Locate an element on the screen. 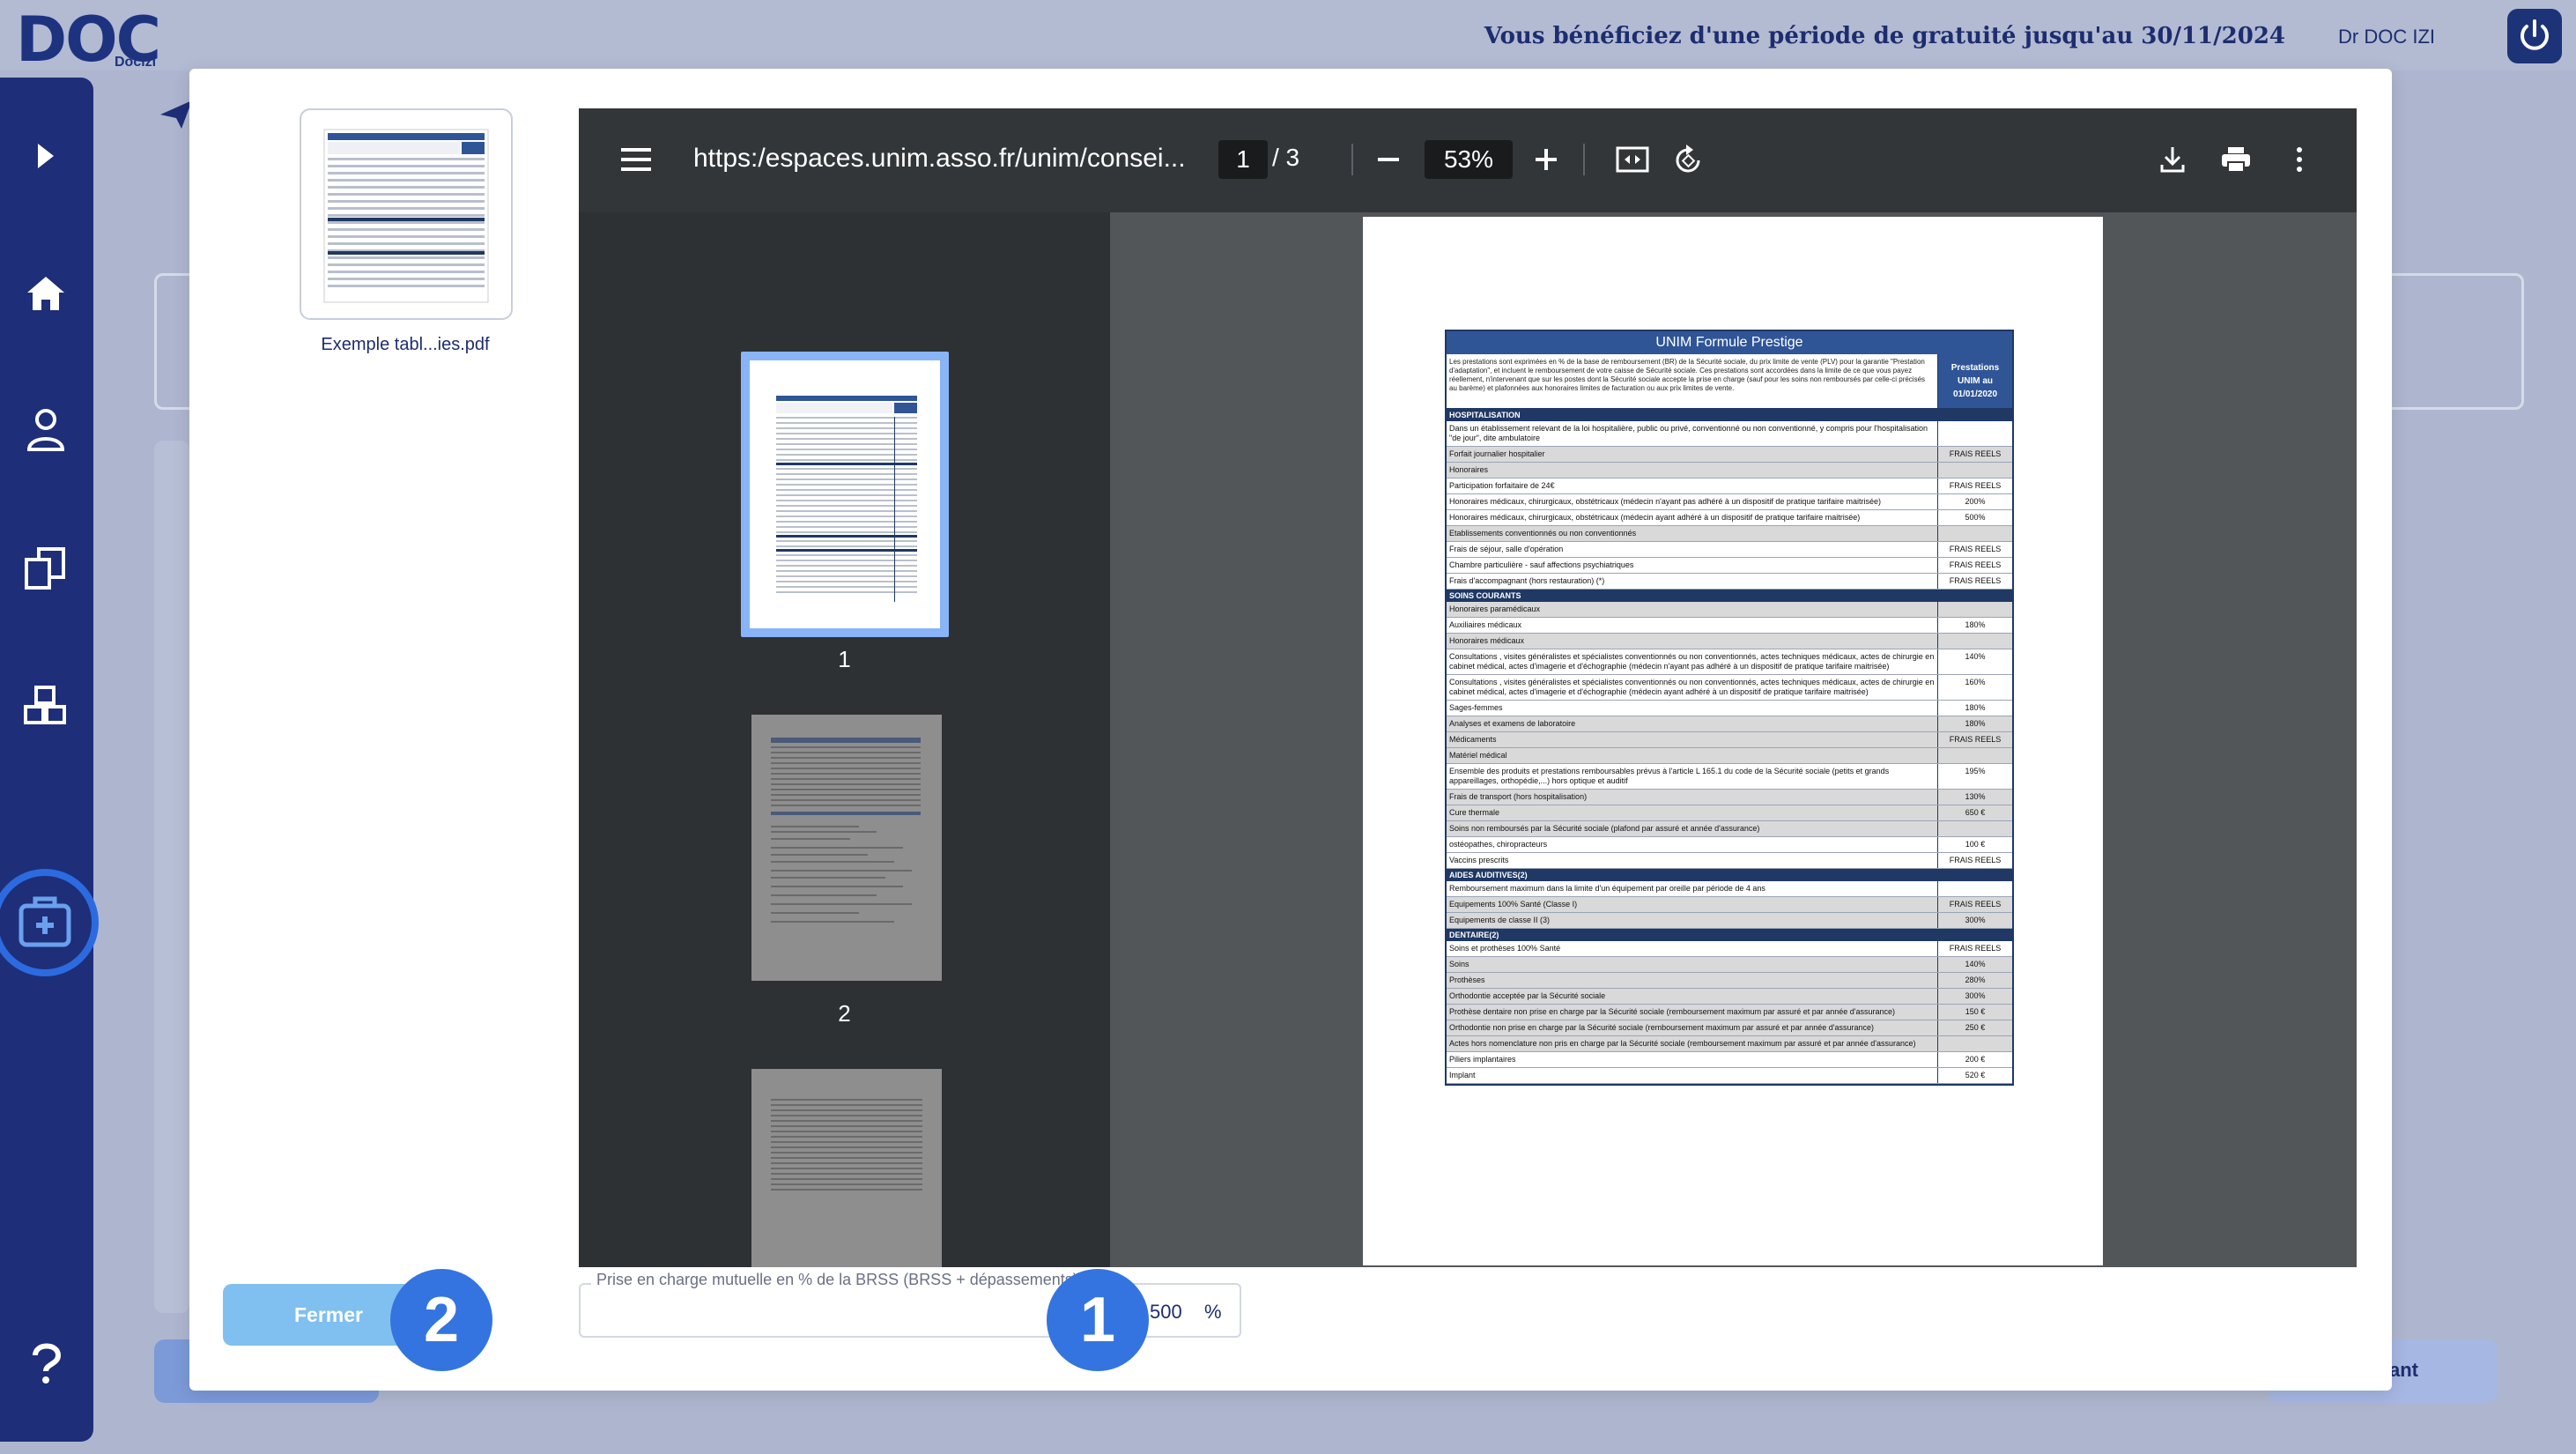 This screenshot has width=2576, height=1454. sidebar-toggle-menu-icon is located at coordinates (637, 162).